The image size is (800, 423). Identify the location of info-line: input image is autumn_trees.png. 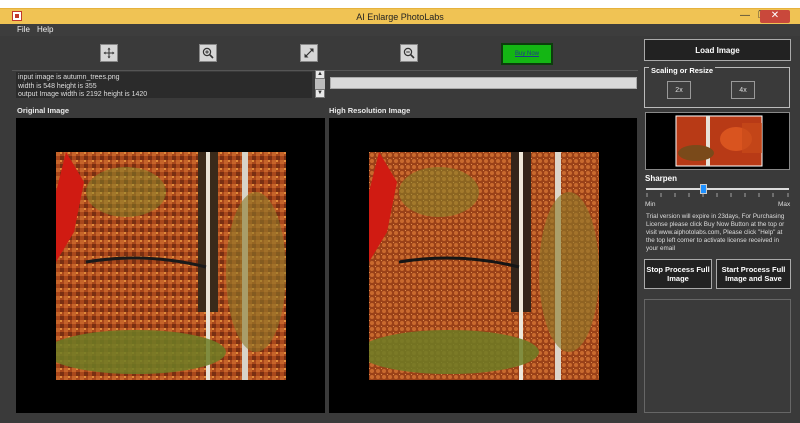
(69, 77).